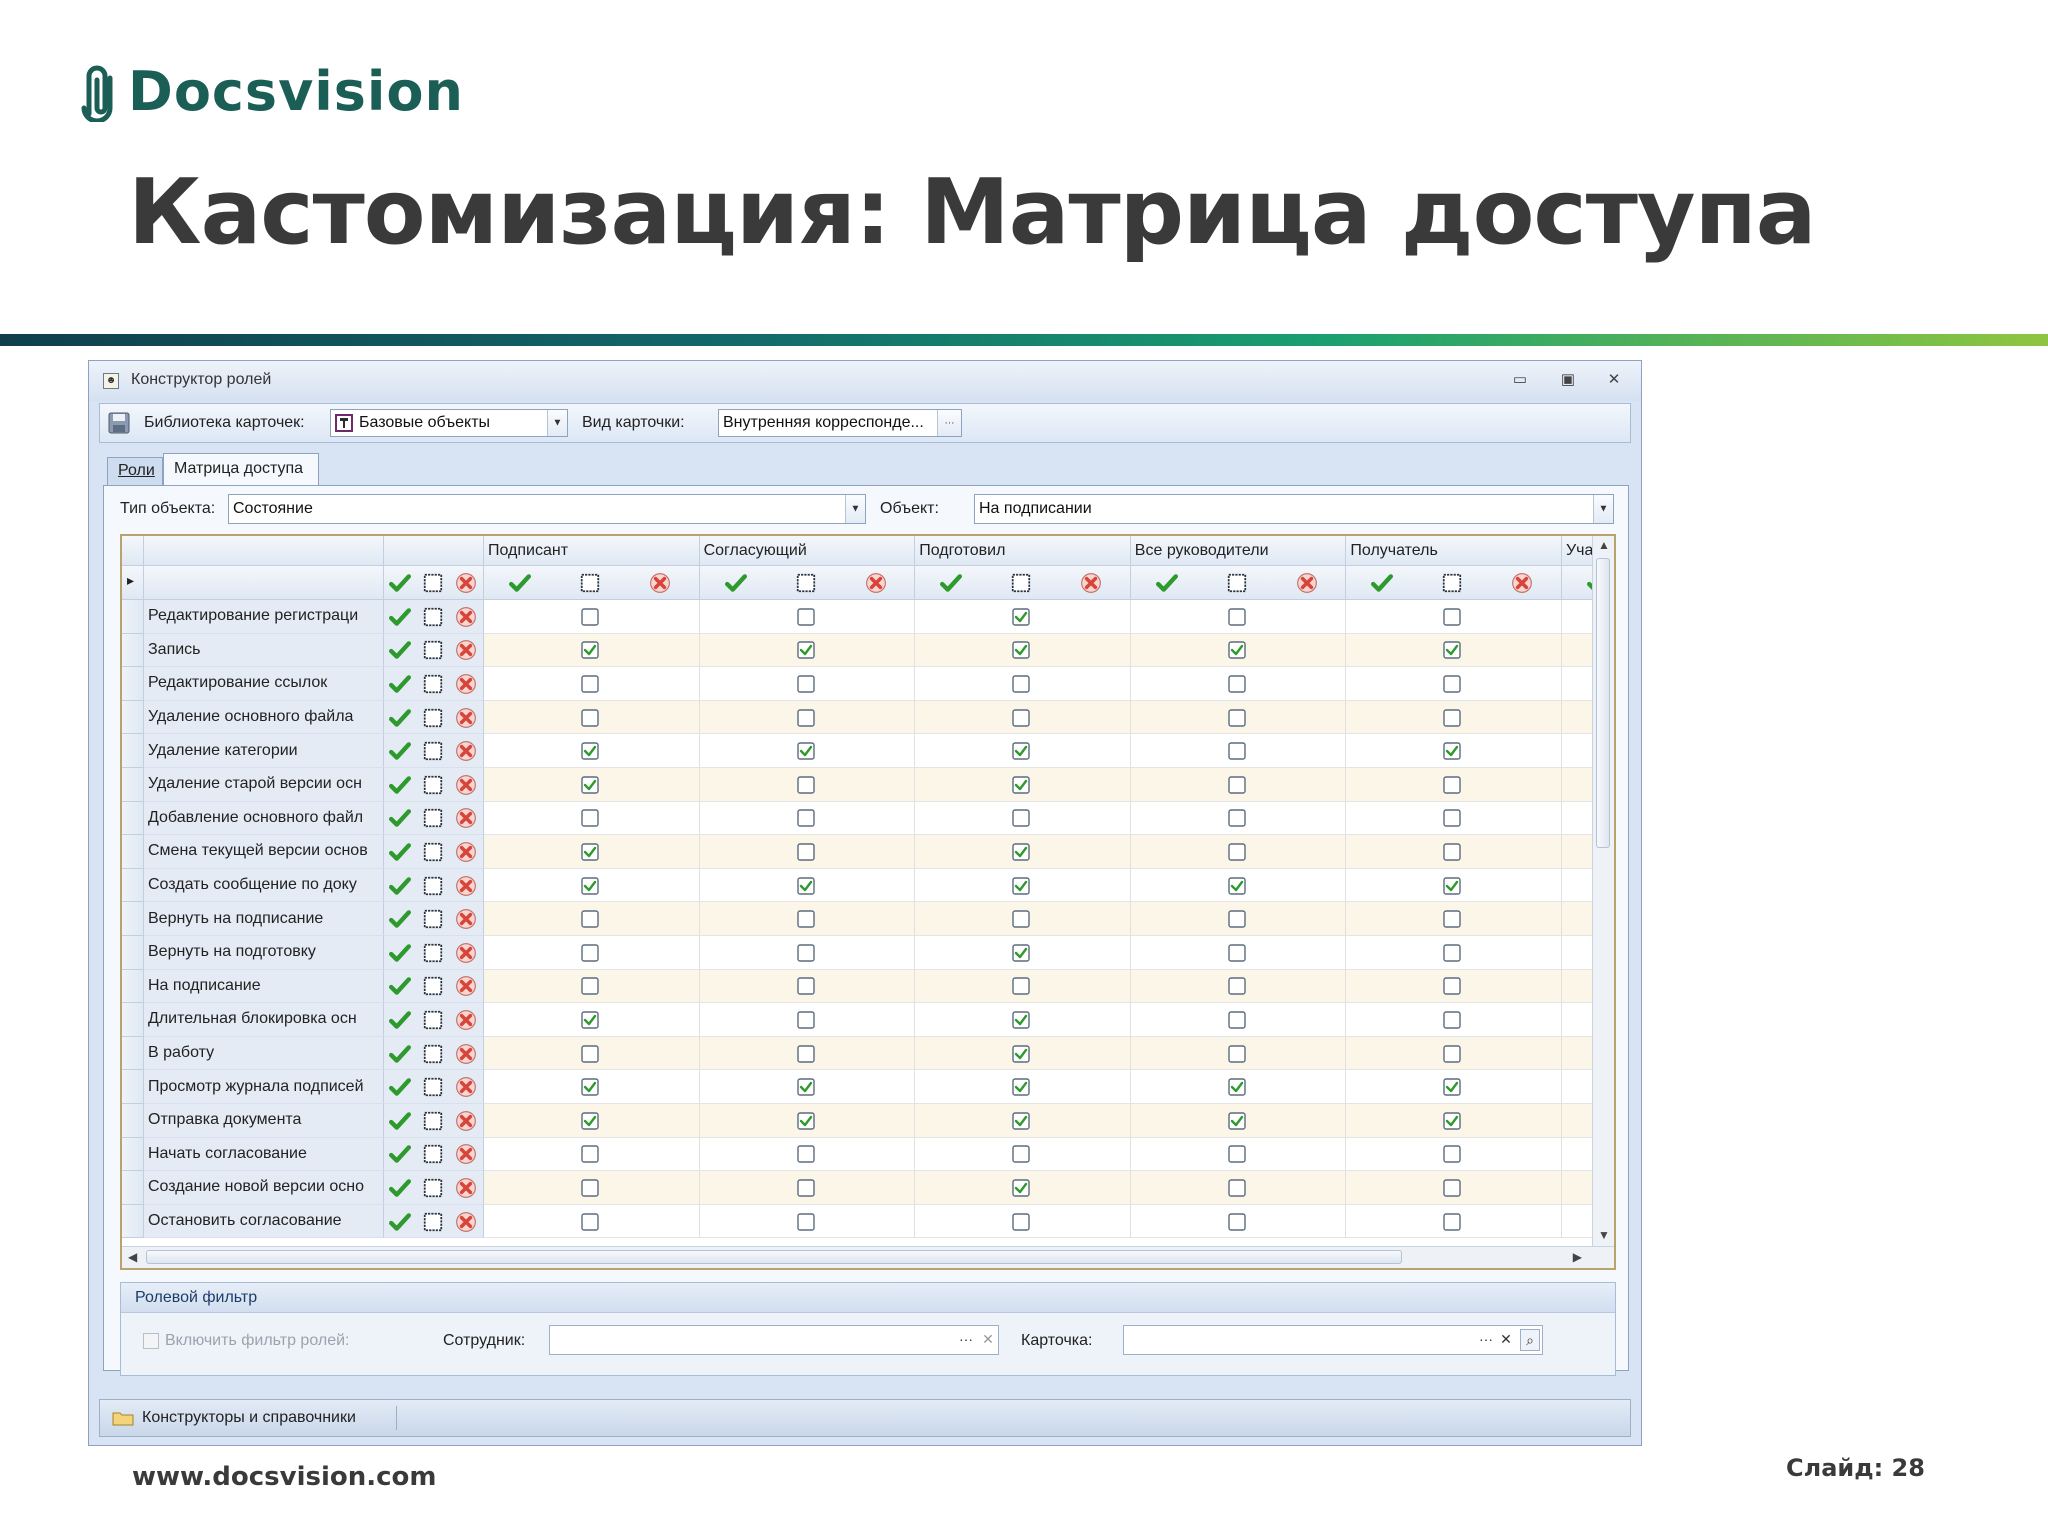 The width and height of the screenshot is (2048, 1536). Describe the element at coordinates (774, 1340) in the screenshot. I see `employee-input: ··· ✕` at that location.